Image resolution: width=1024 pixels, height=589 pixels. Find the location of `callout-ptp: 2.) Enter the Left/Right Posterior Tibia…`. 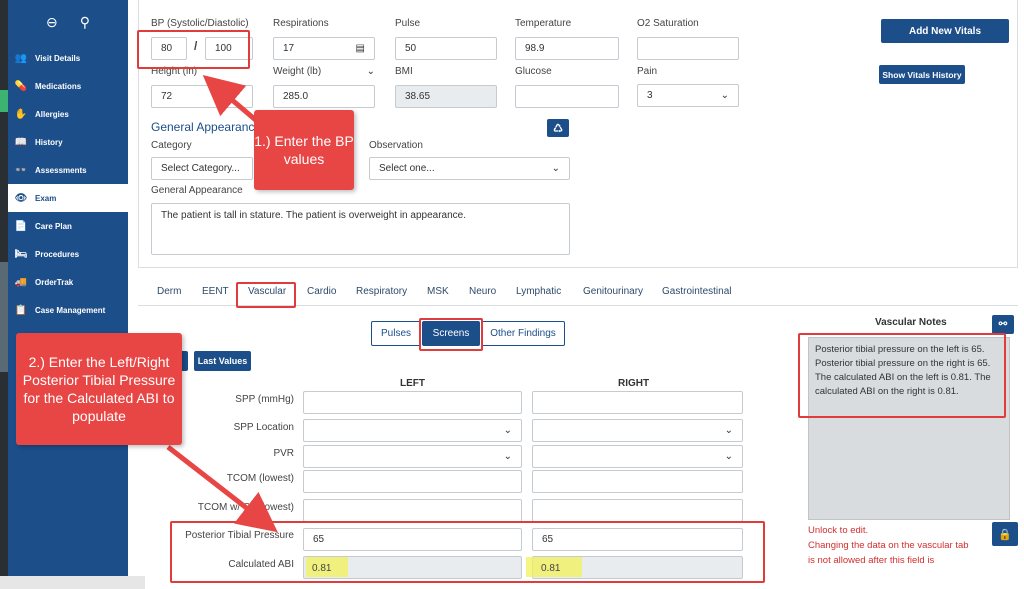

callout-ptp: 2.) Enter the Left/Right Posterior Tibia… is located at coordinates (99, 389).